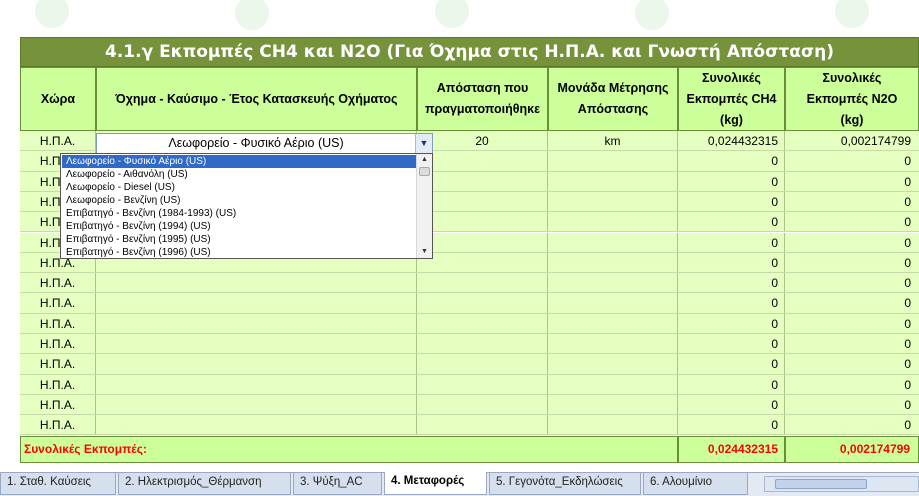 The height and width of the screenshot is (496, 919). I want to click on dropdown-option: Επιβατηγό - Βενζίνη (1996) (US), so click(239, 252).